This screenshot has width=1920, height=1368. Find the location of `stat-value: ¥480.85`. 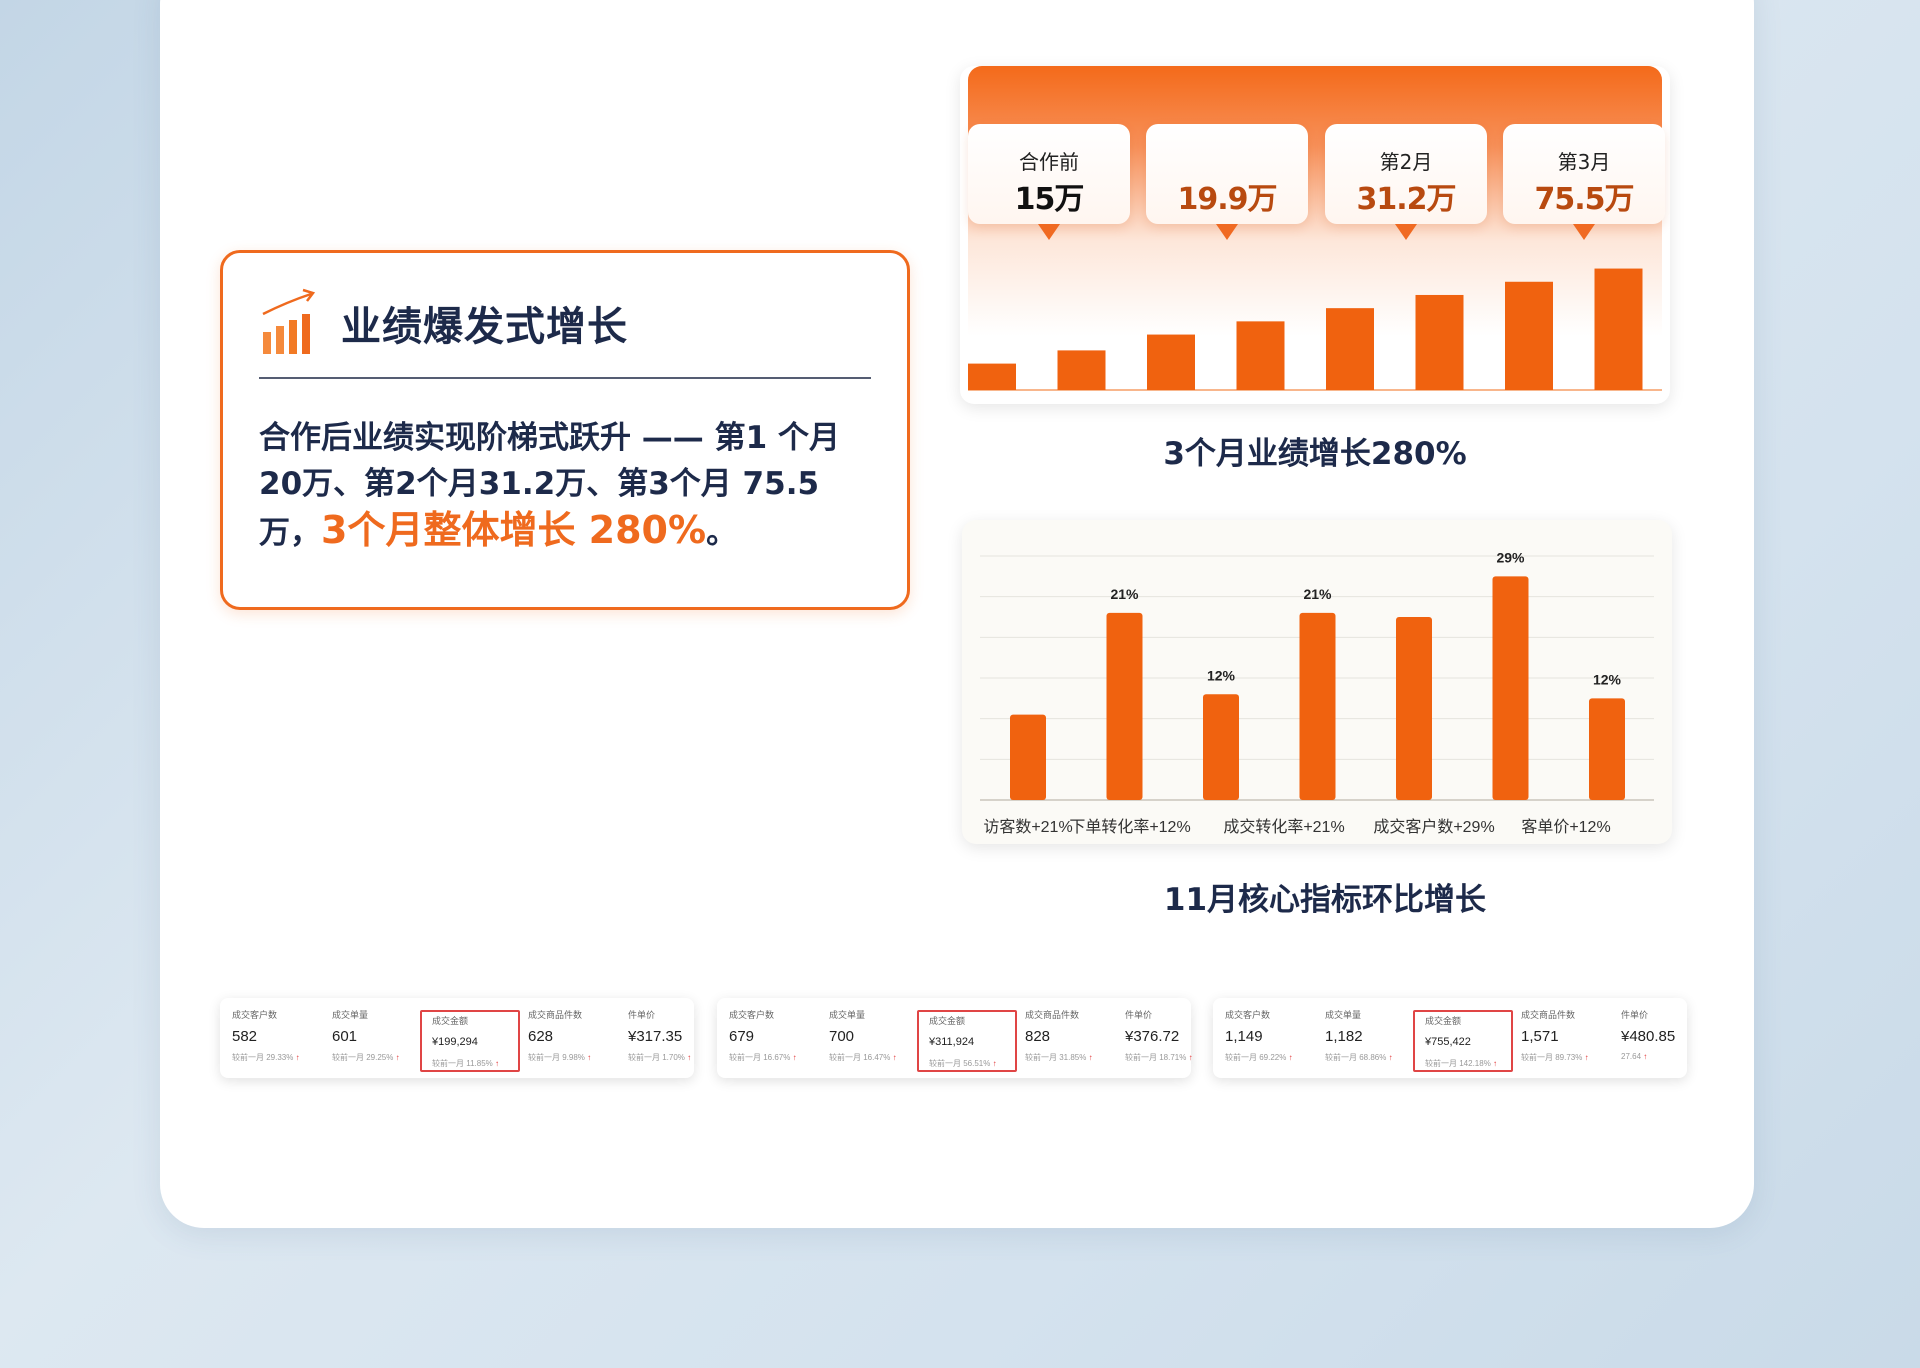

stat-value: ¥480.85 is located at coordinates (1648, 1036).